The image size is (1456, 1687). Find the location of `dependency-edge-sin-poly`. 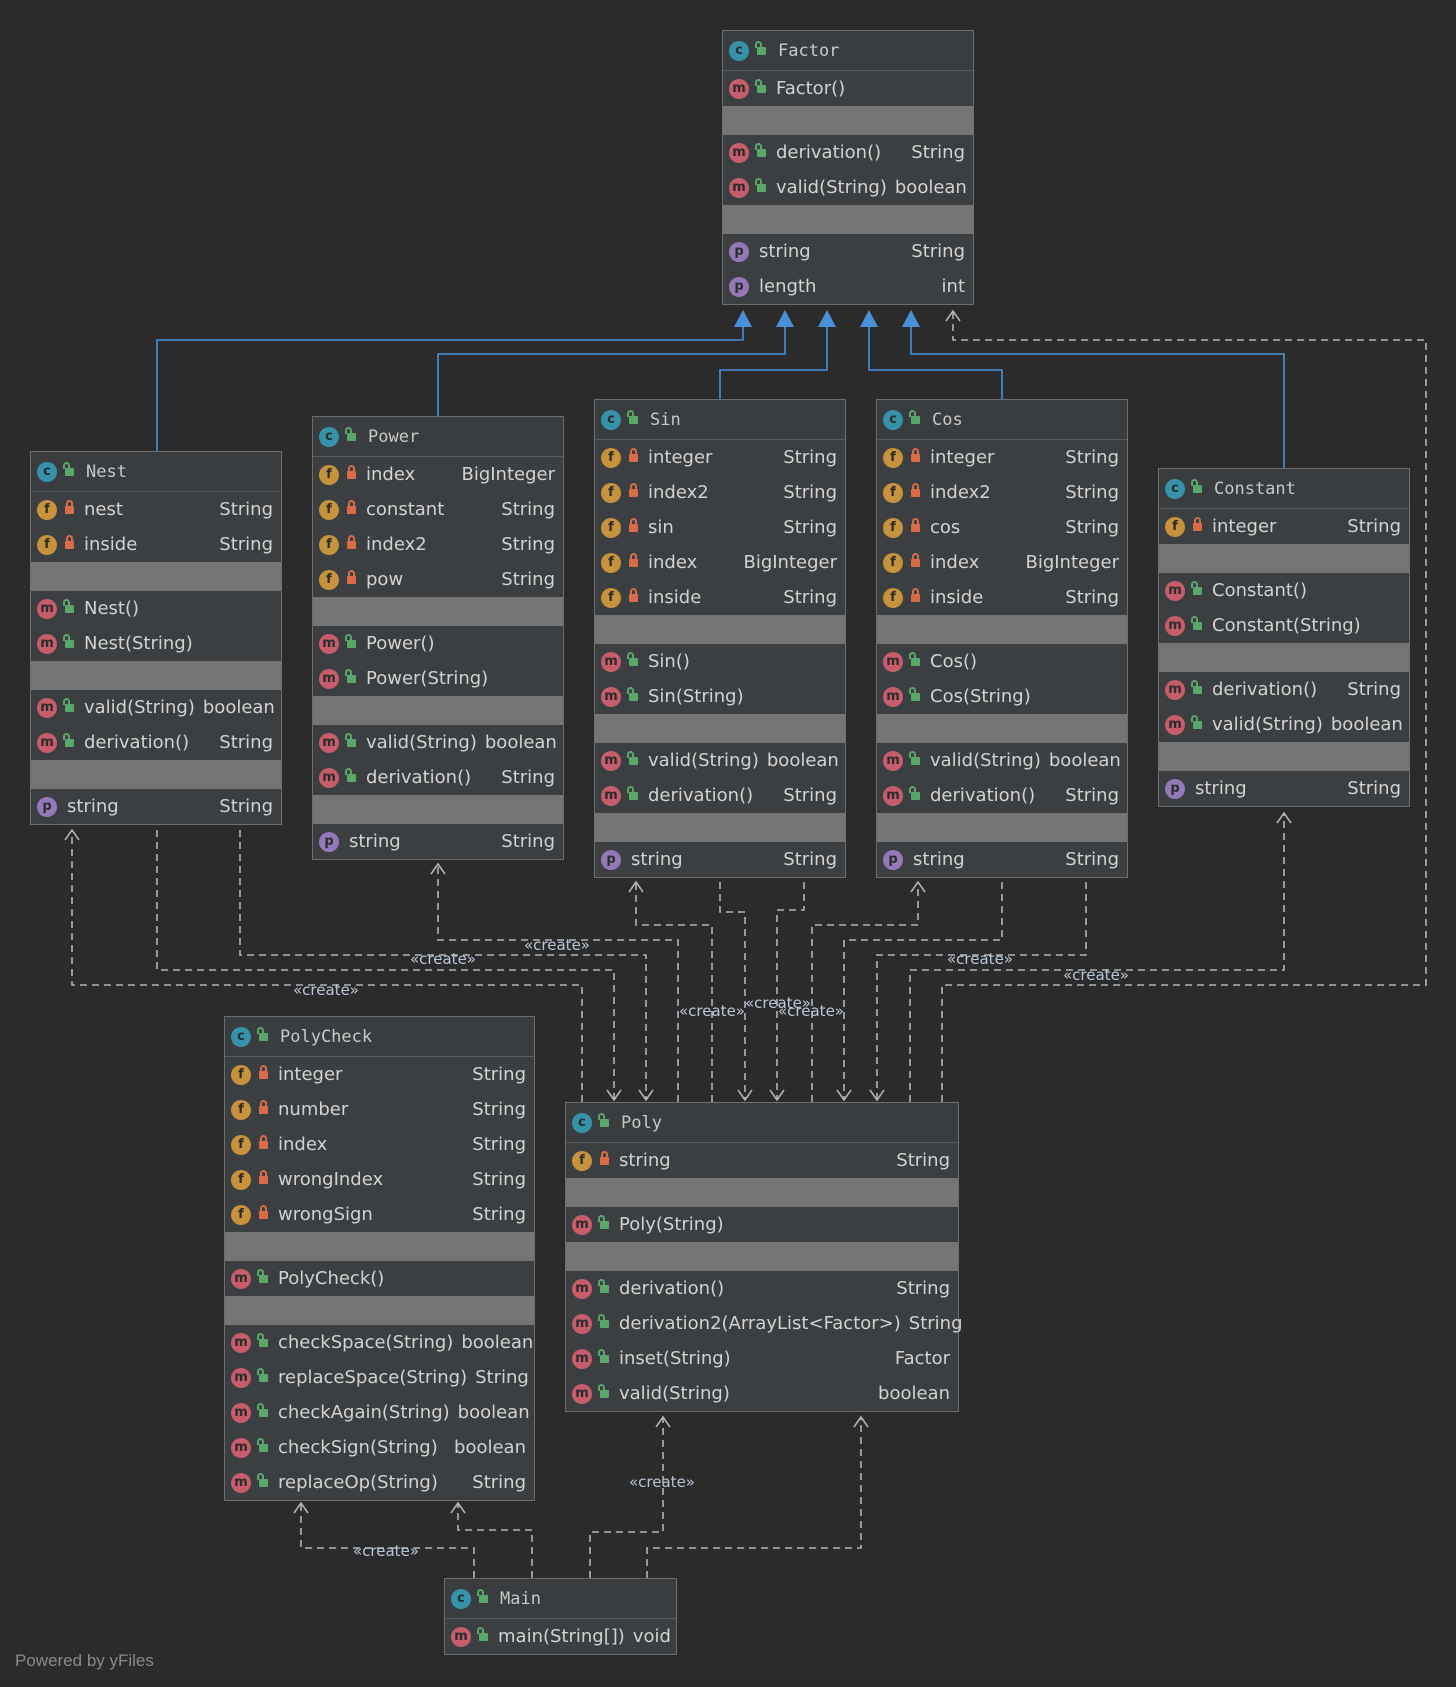

dependency-edge-sin-poly is located at coordinates (732, 991).